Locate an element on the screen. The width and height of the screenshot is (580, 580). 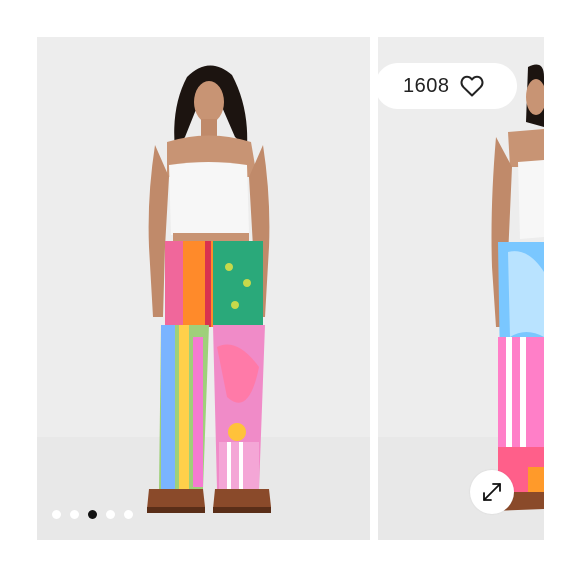
carousel-dot-active is located at coordinates (92, 514).